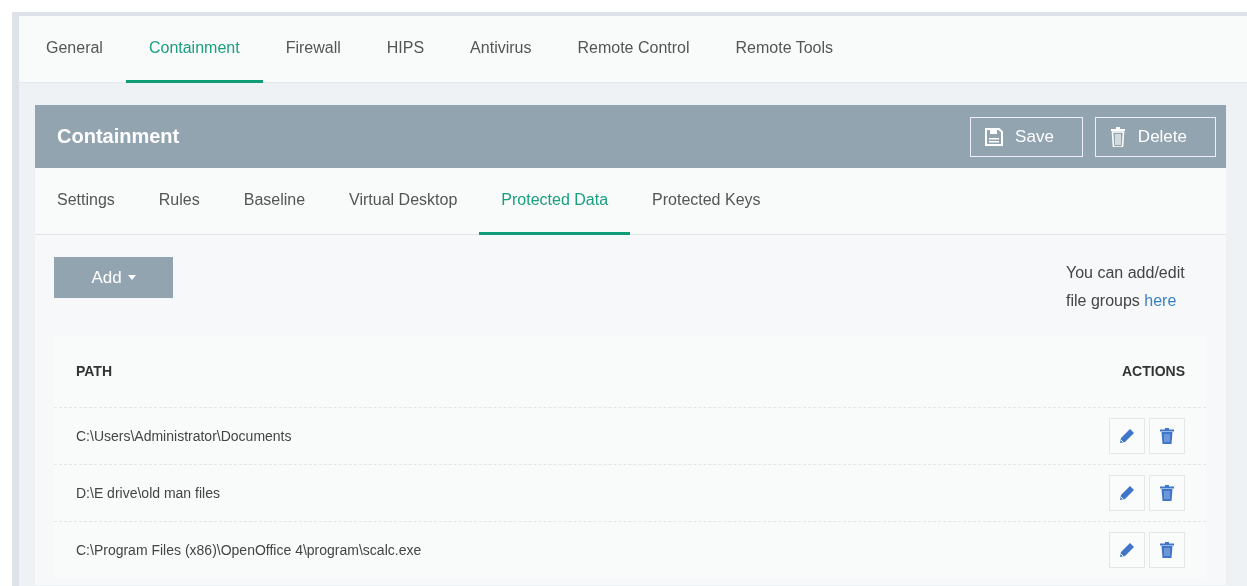 The image size is (1247, 586). Describe the element at coordinates (784, 49) in the screenshot. I see `tab: Remote Tools` at that location.